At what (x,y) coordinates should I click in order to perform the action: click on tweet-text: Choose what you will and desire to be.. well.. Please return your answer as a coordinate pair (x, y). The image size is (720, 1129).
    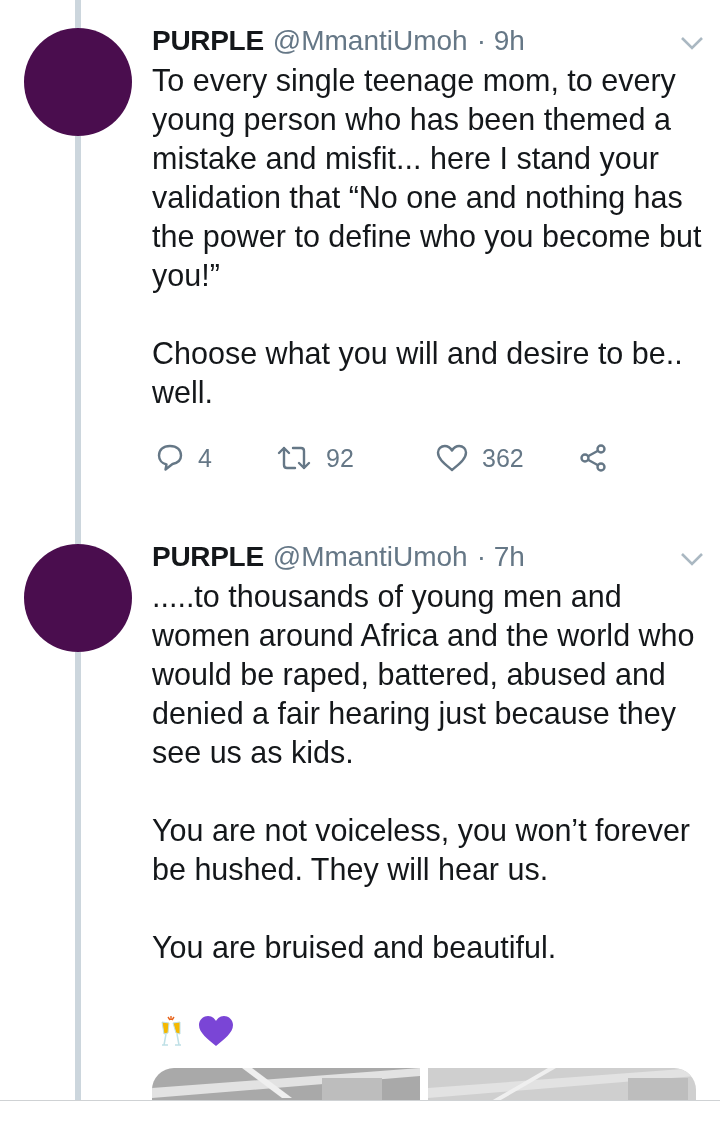
    Looking at the image, I should click on (418, 373).